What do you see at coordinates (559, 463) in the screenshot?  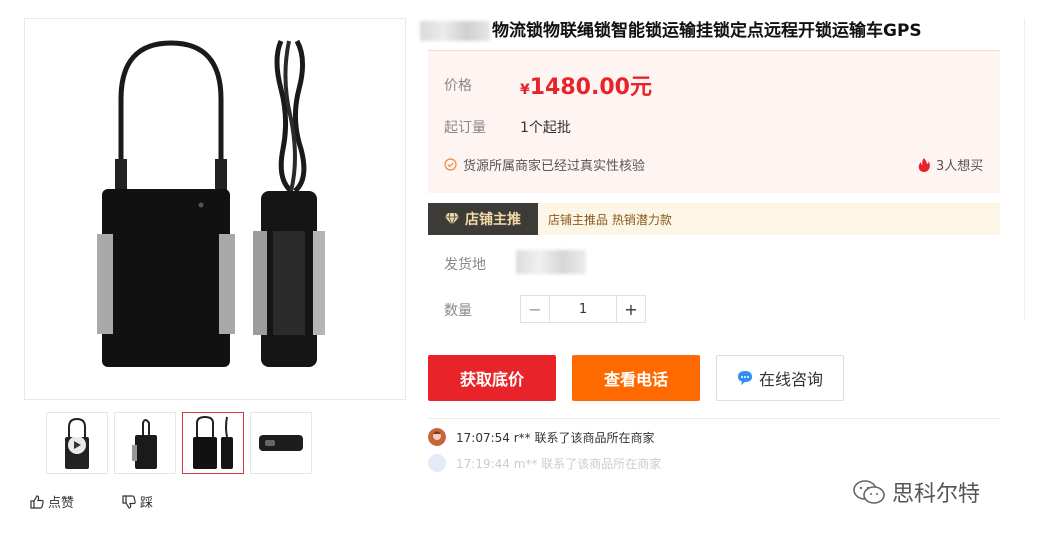 I see `activity-text: 17:19:44 m** 联系了该商品所在商家` at bounding box center [559, 463].